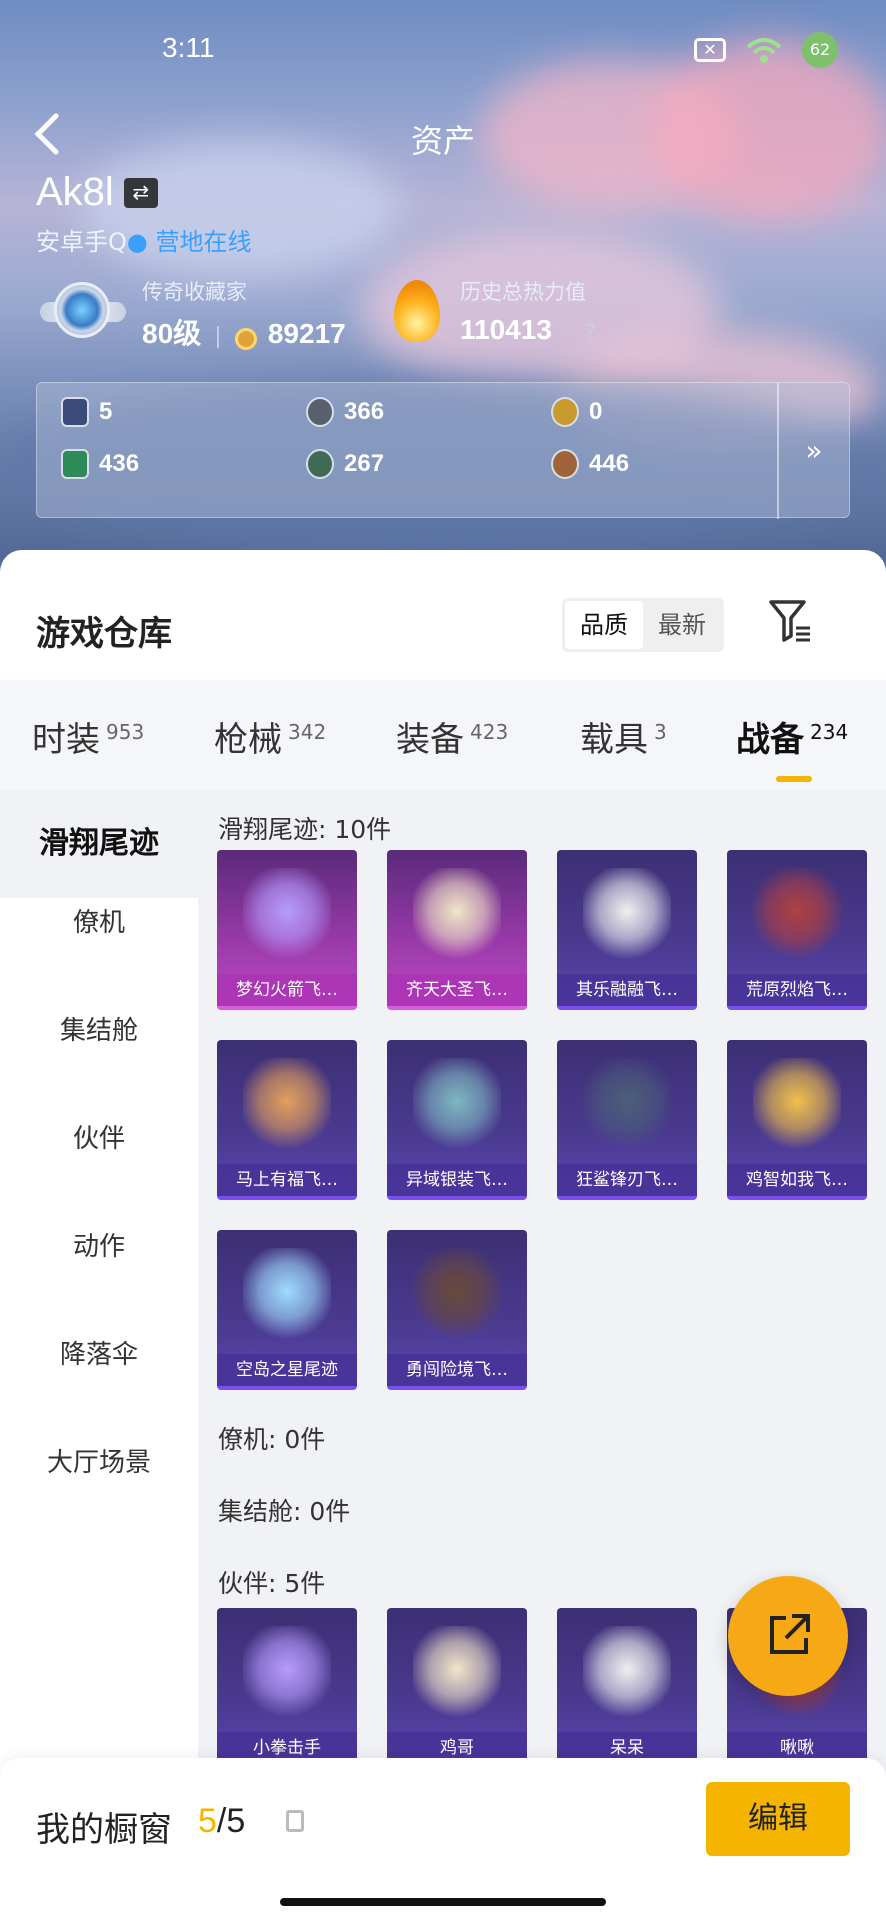 Image resolution: width=886 pixels, height=1920 pixels. I want to click on currency-more-icon: », so click(813, 451).